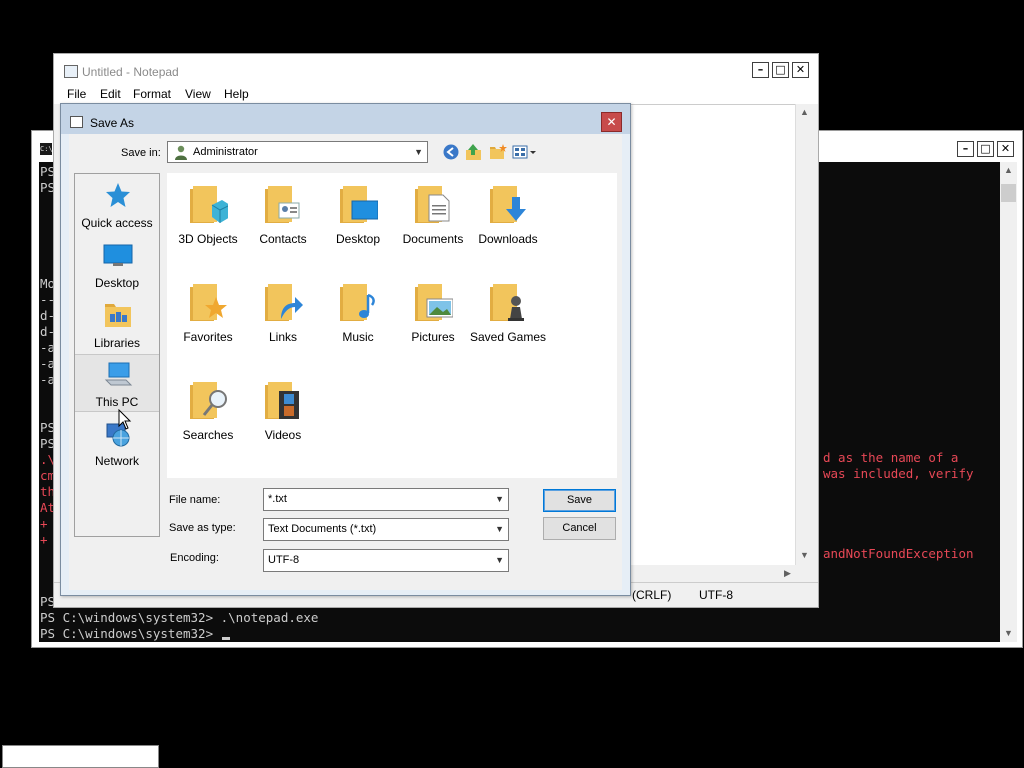 The width and height of the screenshot is (1024, 768). Describe the element at coordinates (117, 343) in the screenshot. I see `place-label: Libraries` at that location.